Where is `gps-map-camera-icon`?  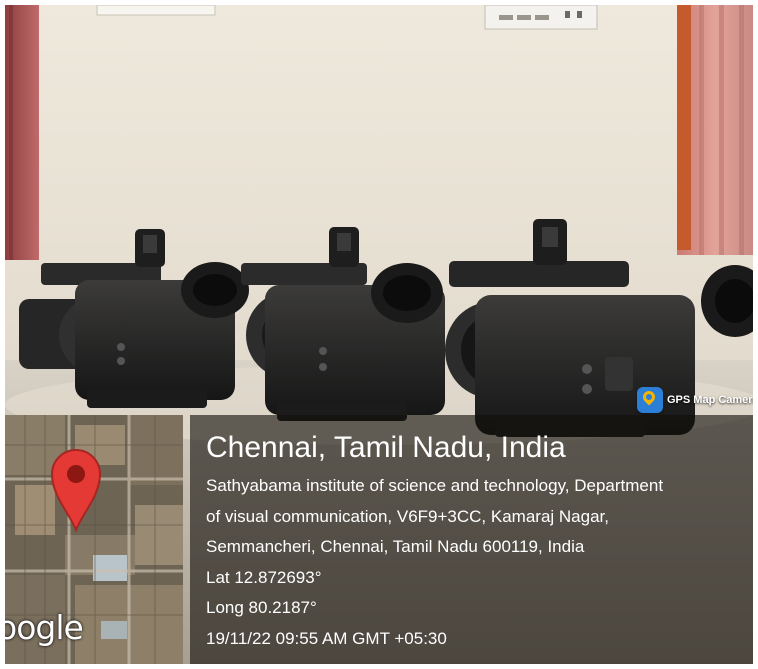 gps-map-camera-icon is located at coordinates (650, 400).